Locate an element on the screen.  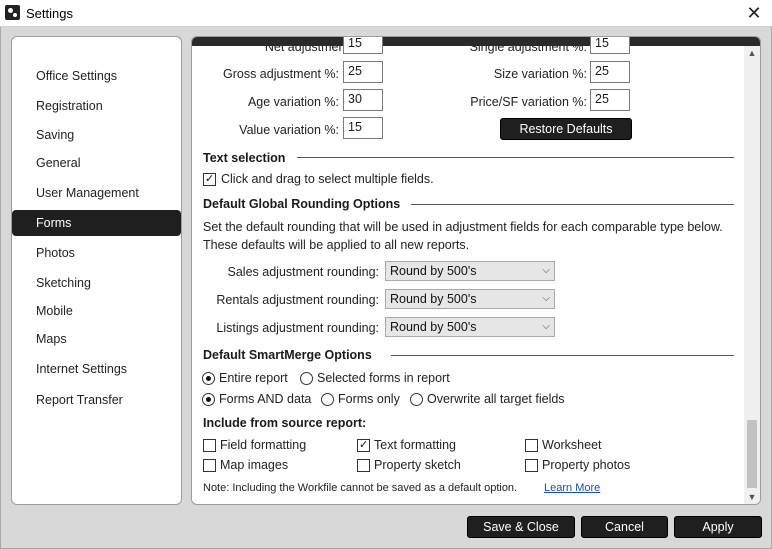
listings-rounding-select: Round by 500's ⌵ is located at coordinates (470, 327).